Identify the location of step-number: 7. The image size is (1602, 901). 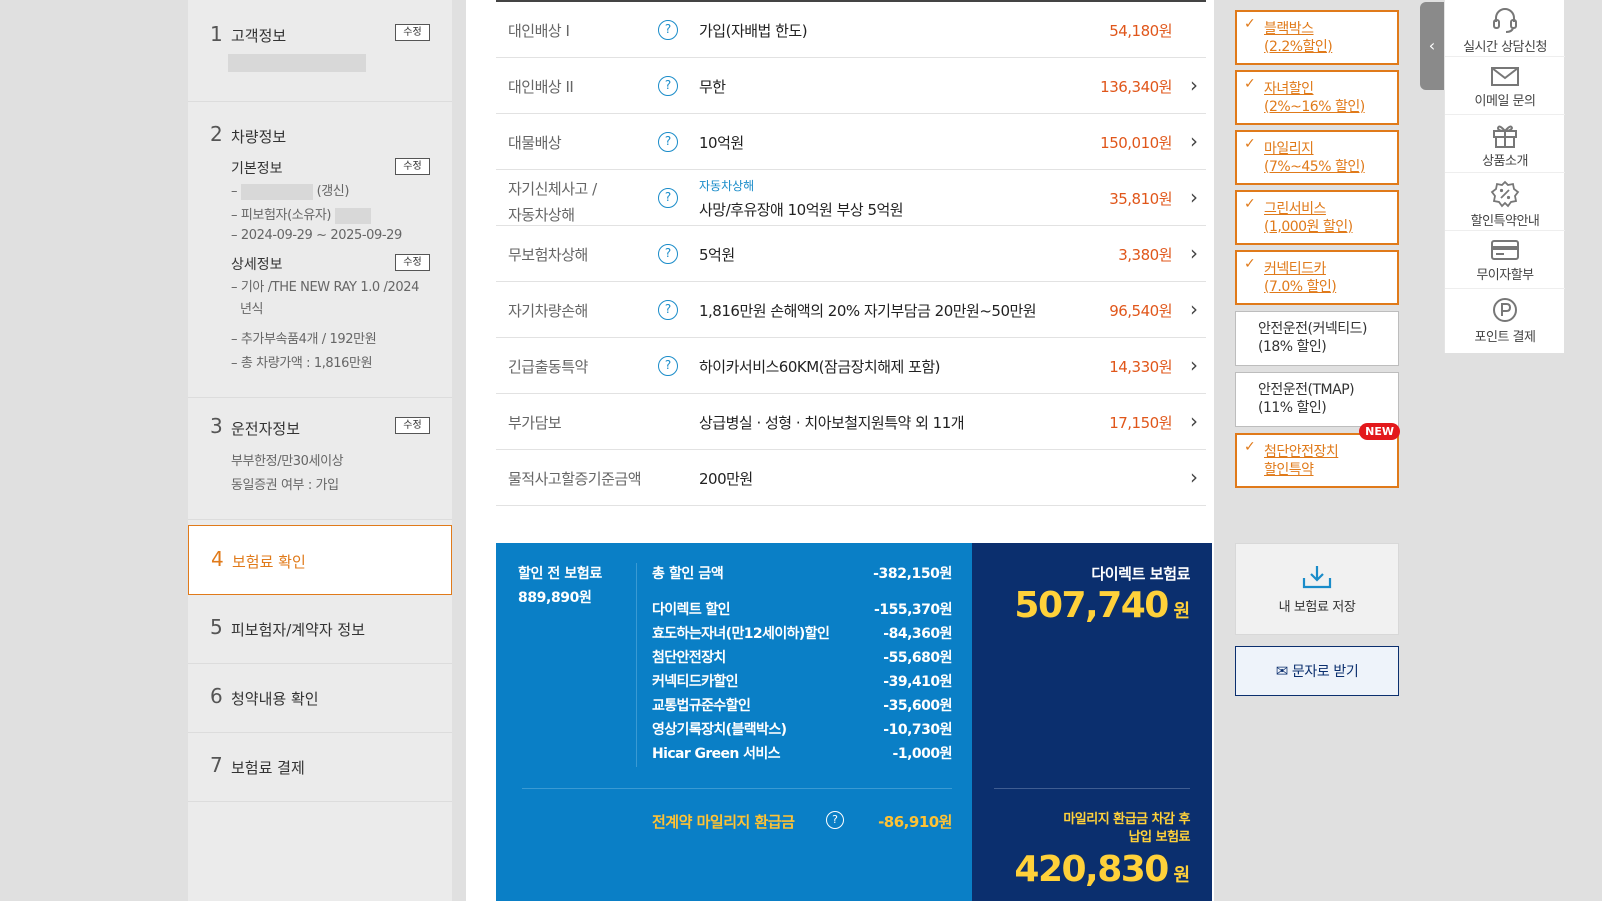
(216, 765).